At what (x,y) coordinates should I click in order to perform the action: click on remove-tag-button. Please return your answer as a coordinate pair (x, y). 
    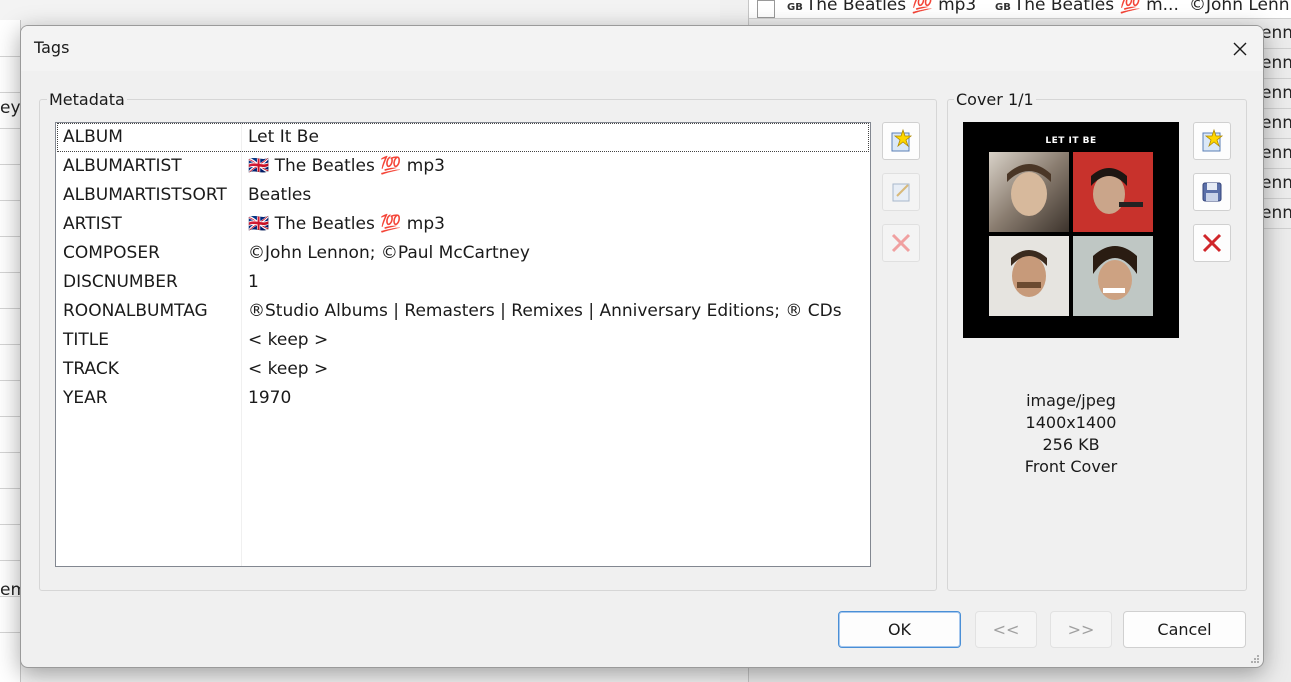
    Looking at the image, I should click on (901, 243).